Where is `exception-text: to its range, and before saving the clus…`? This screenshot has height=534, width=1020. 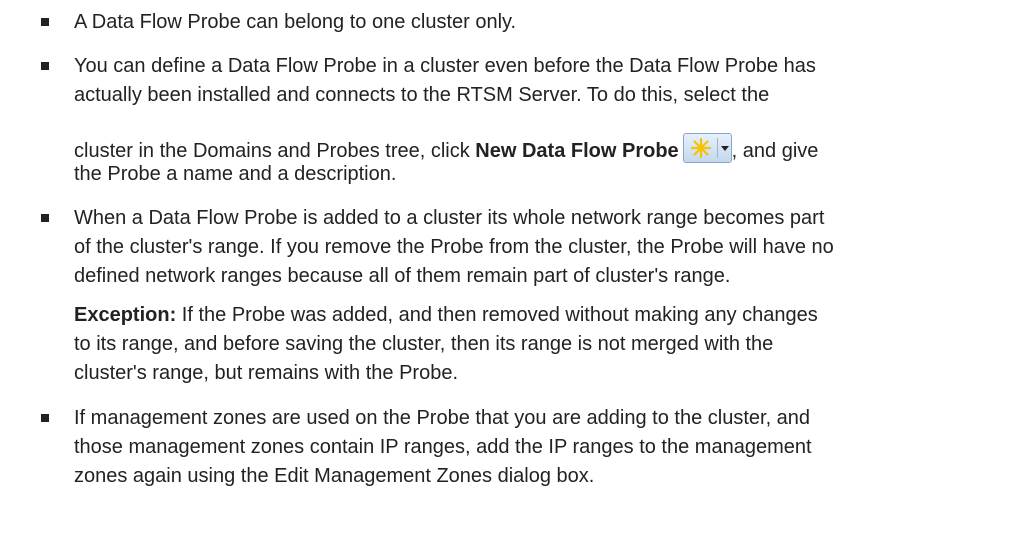 exception-text: to its range, and before saving the clus… is located at coordinates (424, 344).